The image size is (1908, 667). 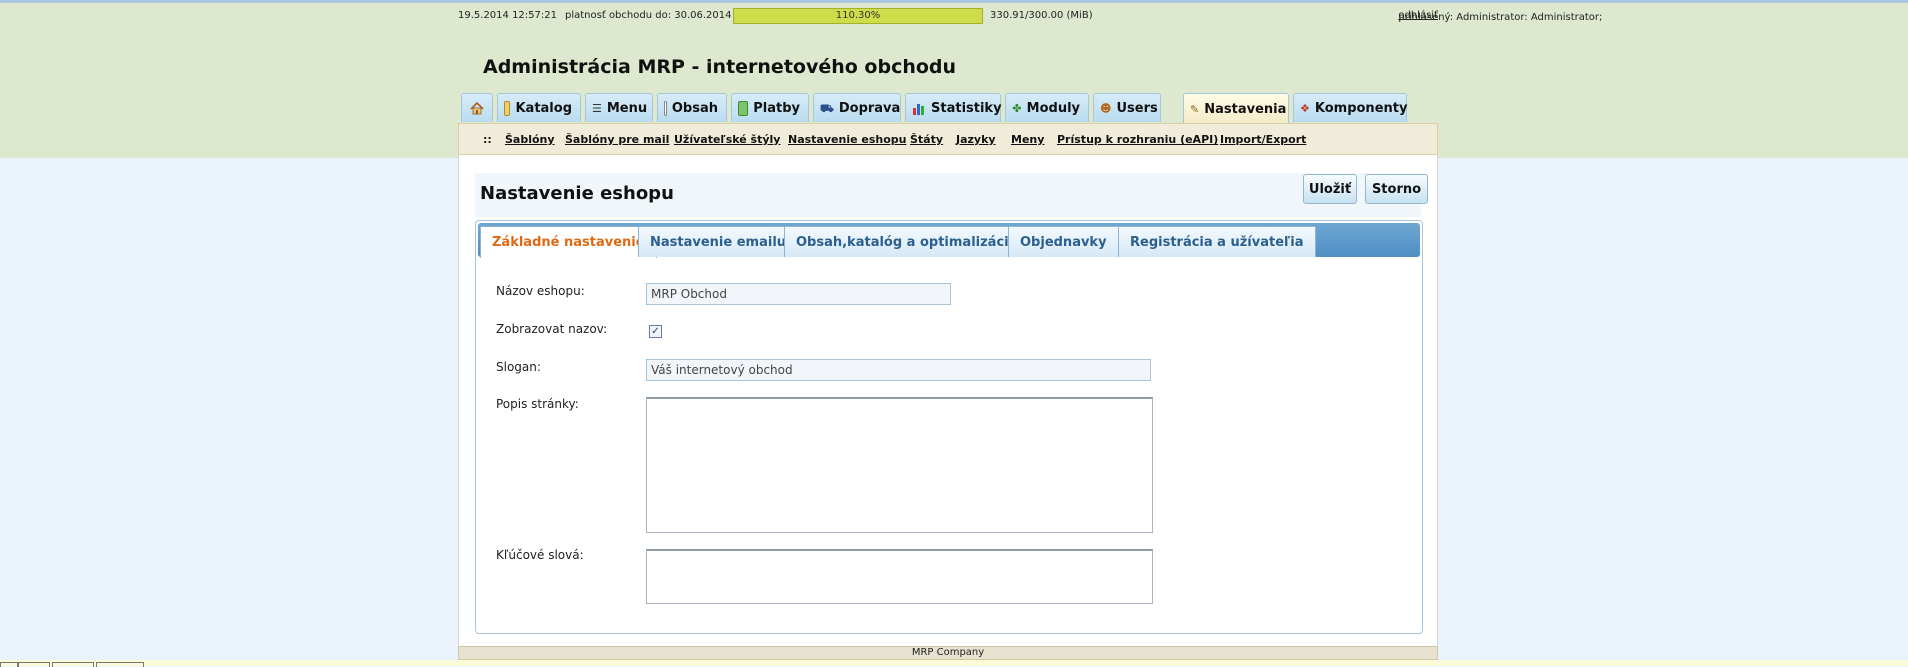 I want to click on page-header: Nastavenie eshopu Uložiť Storno, so click(x=951, y=195).